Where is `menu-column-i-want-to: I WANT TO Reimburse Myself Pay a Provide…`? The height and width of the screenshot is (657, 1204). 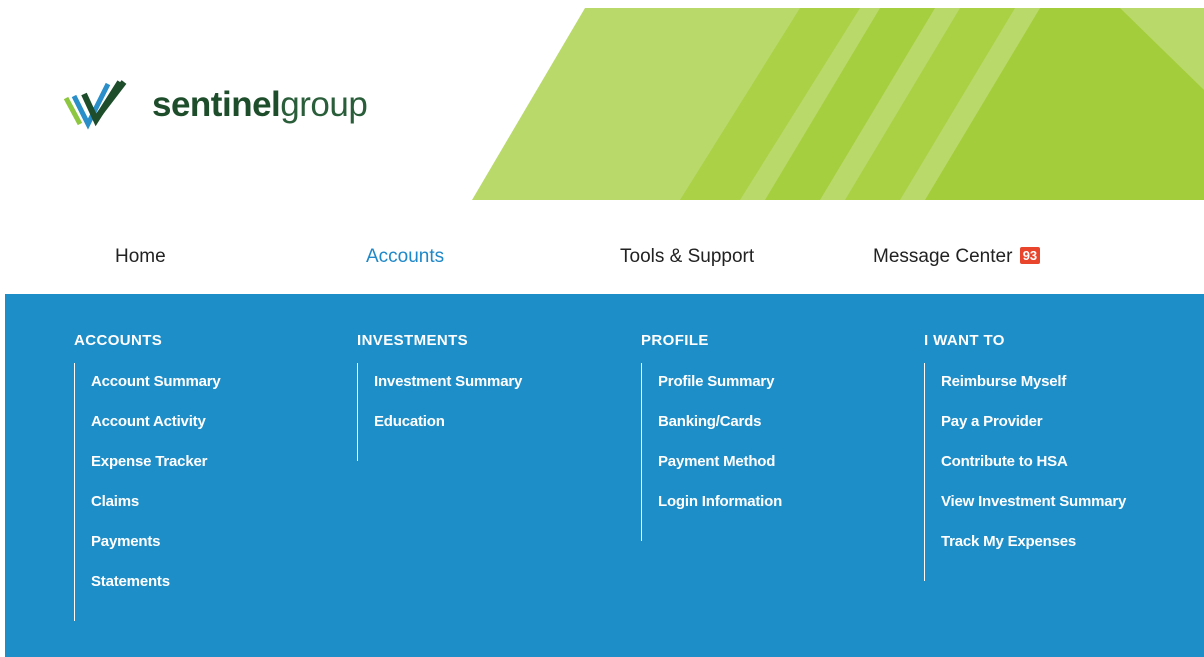
menu-column-i-want-to: I WANT TO Reimburse Myself Pay a Provide… is located at coordinates (1025, 456).